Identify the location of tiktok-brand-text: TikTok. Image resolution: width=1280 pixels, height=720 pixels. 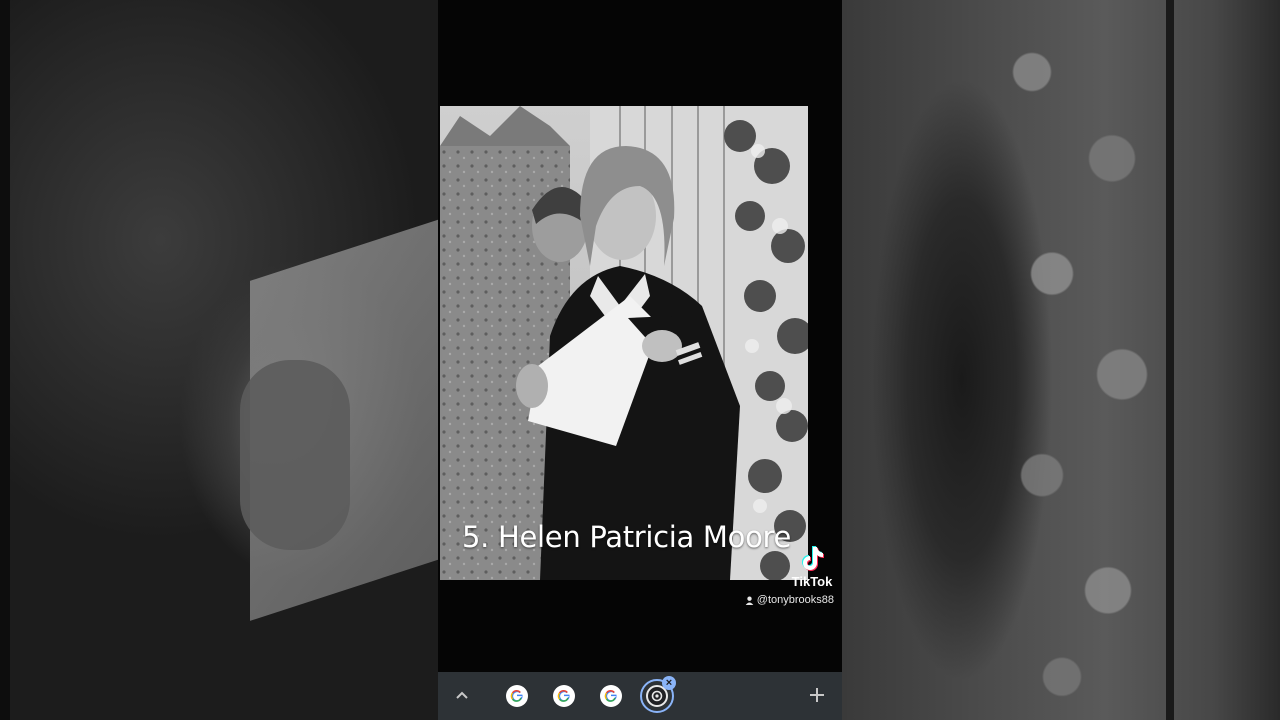
(812, 581).